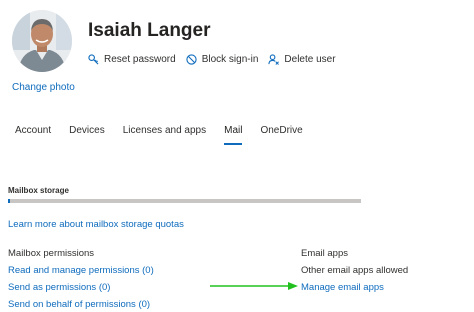  I want to click on delete-user-icon, so click(274, 59).